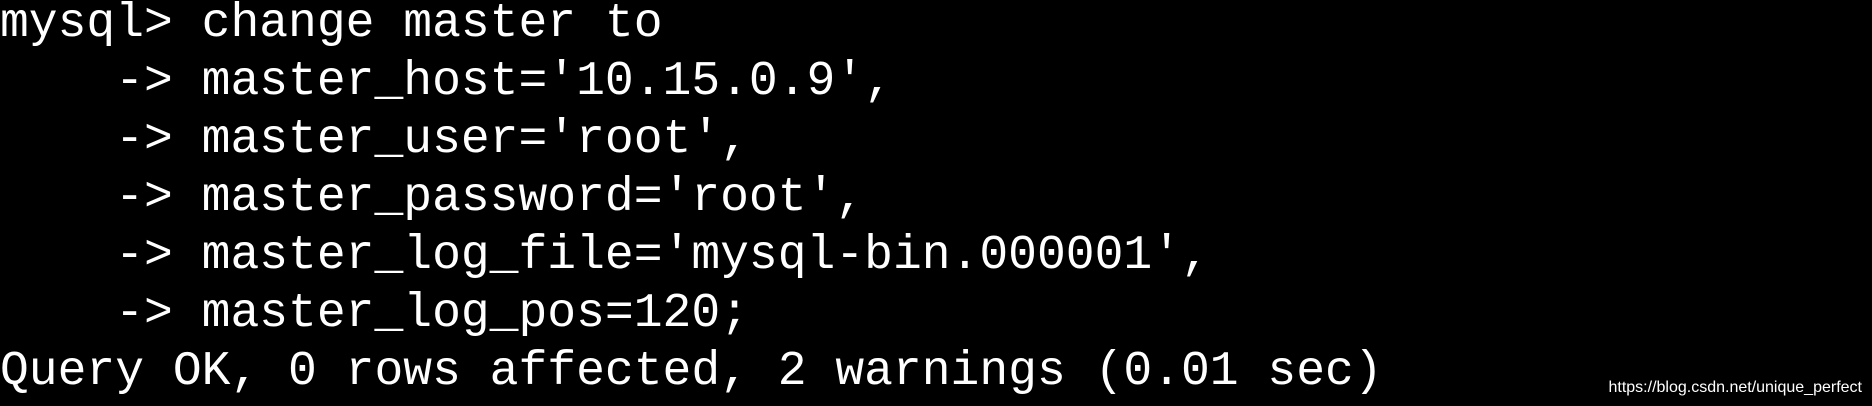 The image size is (1872, 406). What do you see at coordinates (1735, 387) in the screenshot?
I see `watermark-text: https://blog.csdn.net/unique_perfect` at bounding box center [1735, 387].